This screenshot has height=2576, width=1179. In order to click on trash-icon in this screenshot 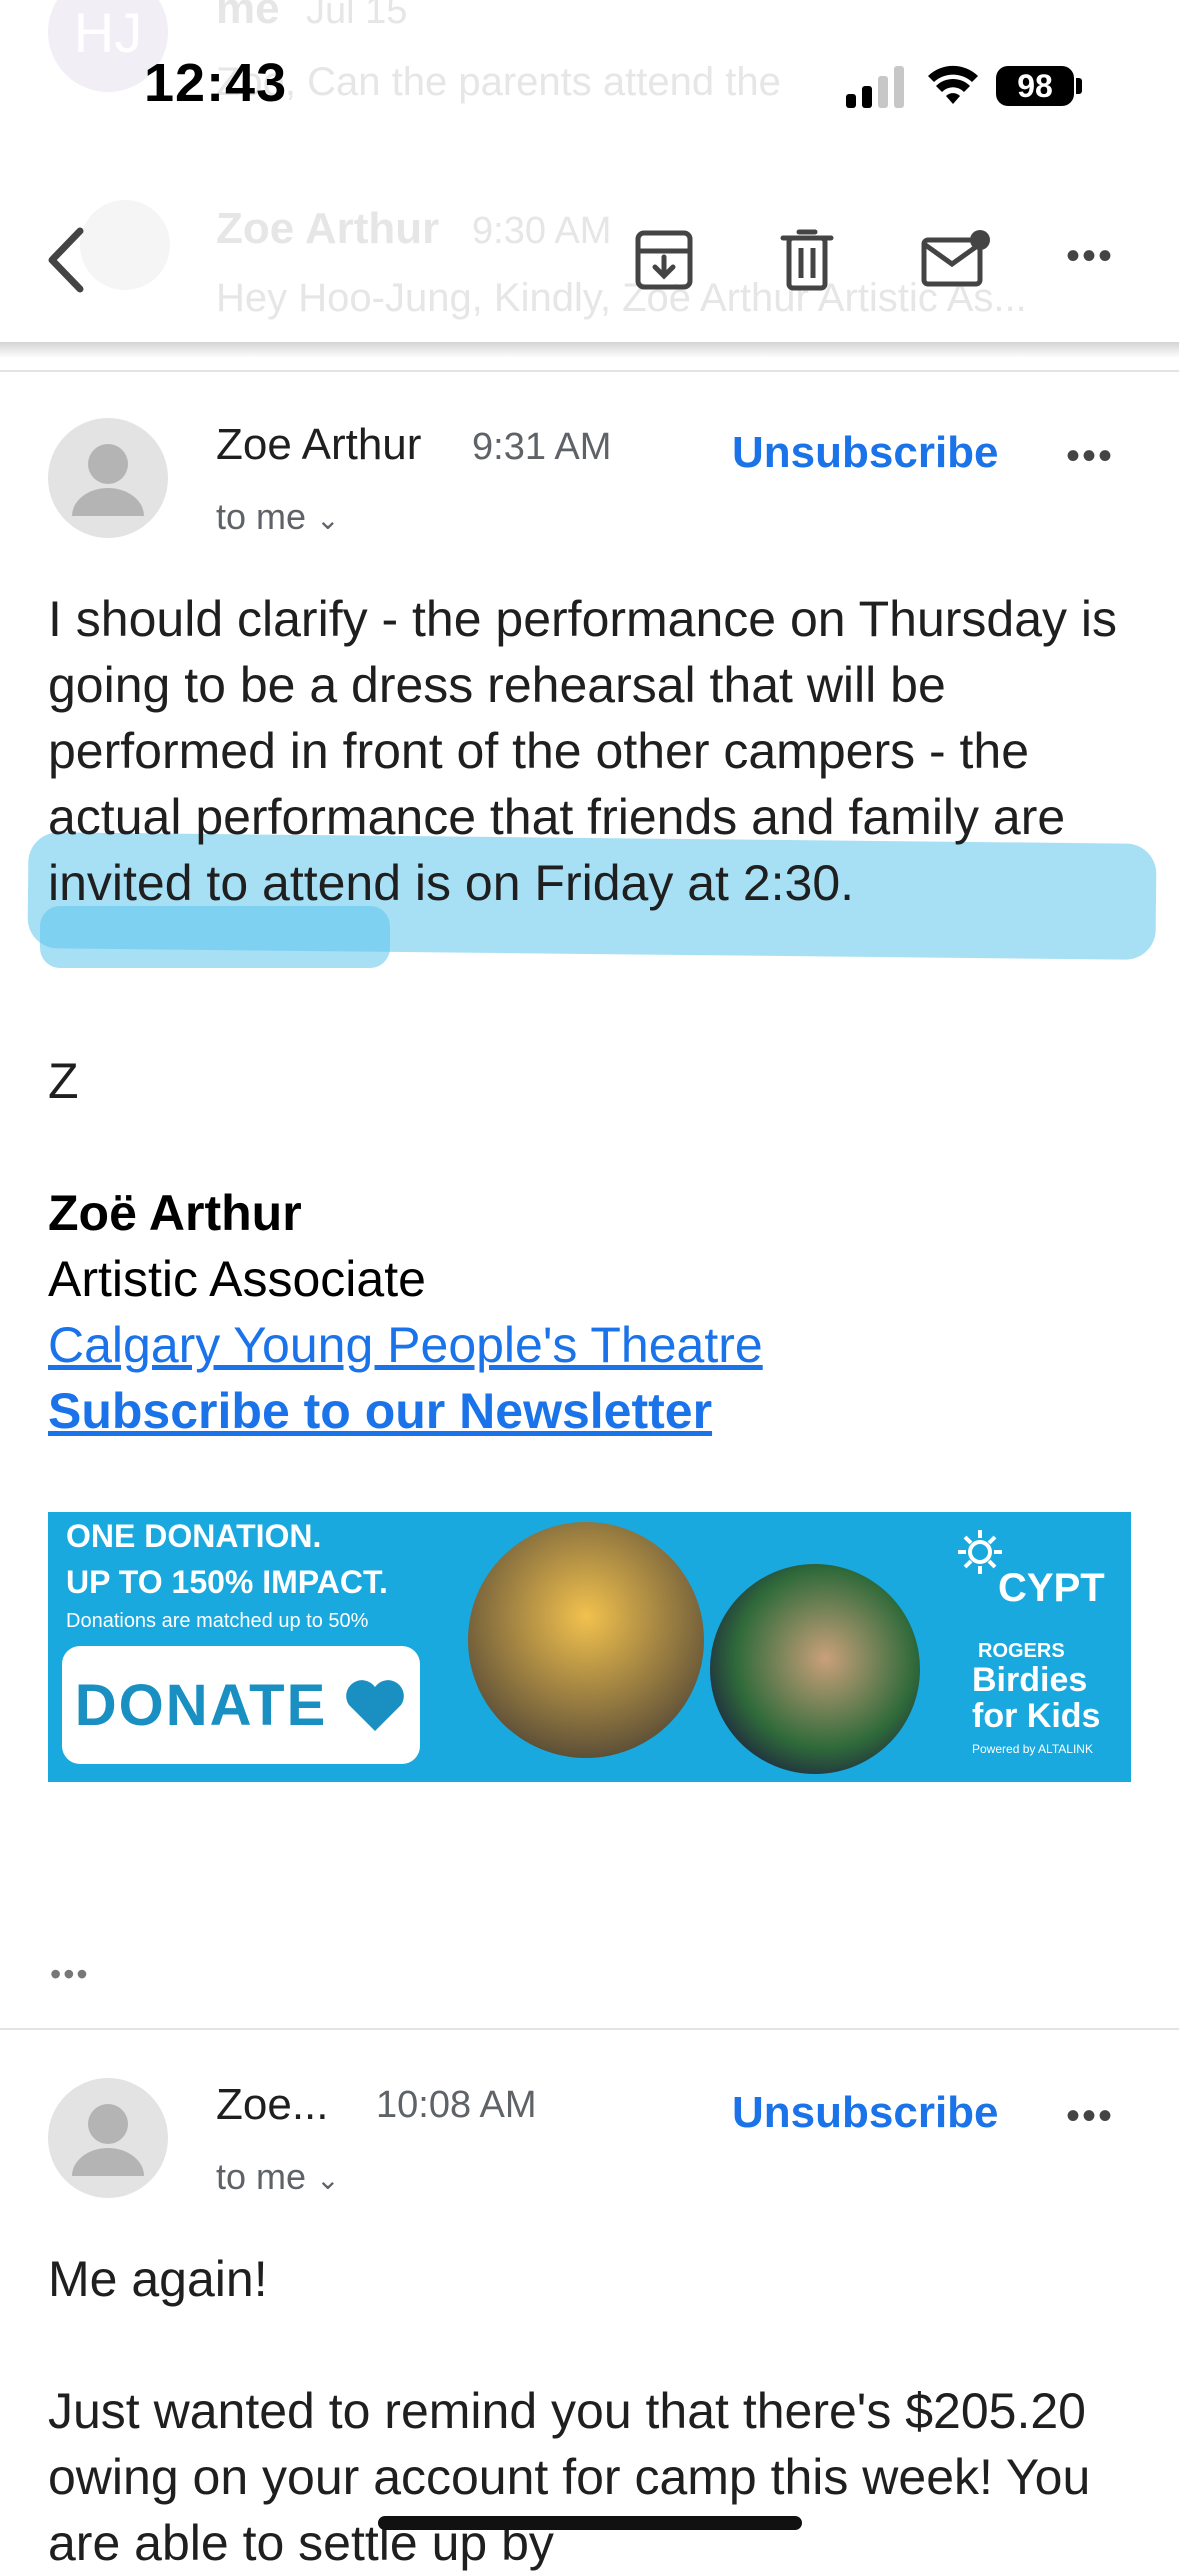, I will do `click(807, 260)`.